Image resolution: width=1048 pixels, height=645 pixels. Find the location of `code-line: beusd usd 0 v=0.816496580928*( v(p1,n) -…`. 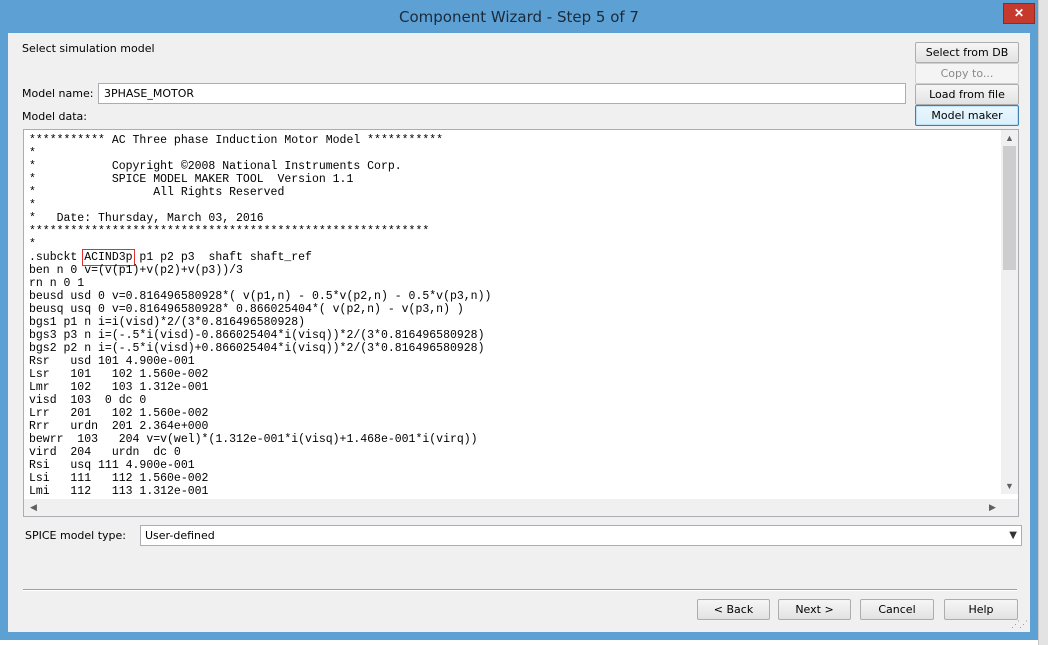

code-line: beusd usd 0 v=0.816496580928*( v(p1,n) -… is located at coordinates (260, 296).